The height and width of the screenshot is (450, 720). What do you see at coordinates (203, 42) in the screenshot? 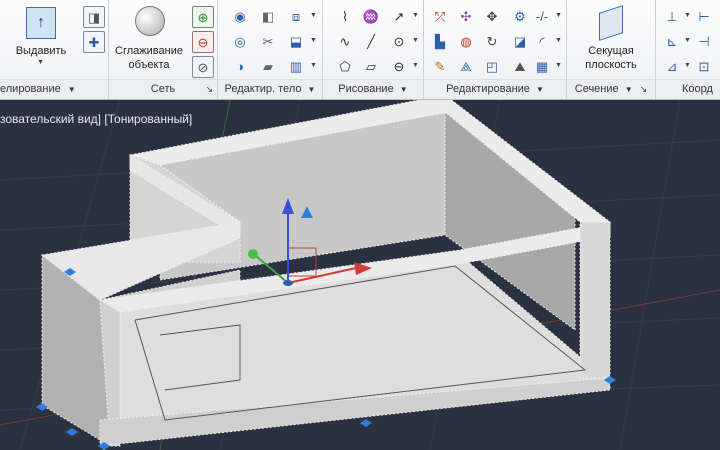
I see `mesh-remove-icon: ⊖` at bounding box center [203, 42].